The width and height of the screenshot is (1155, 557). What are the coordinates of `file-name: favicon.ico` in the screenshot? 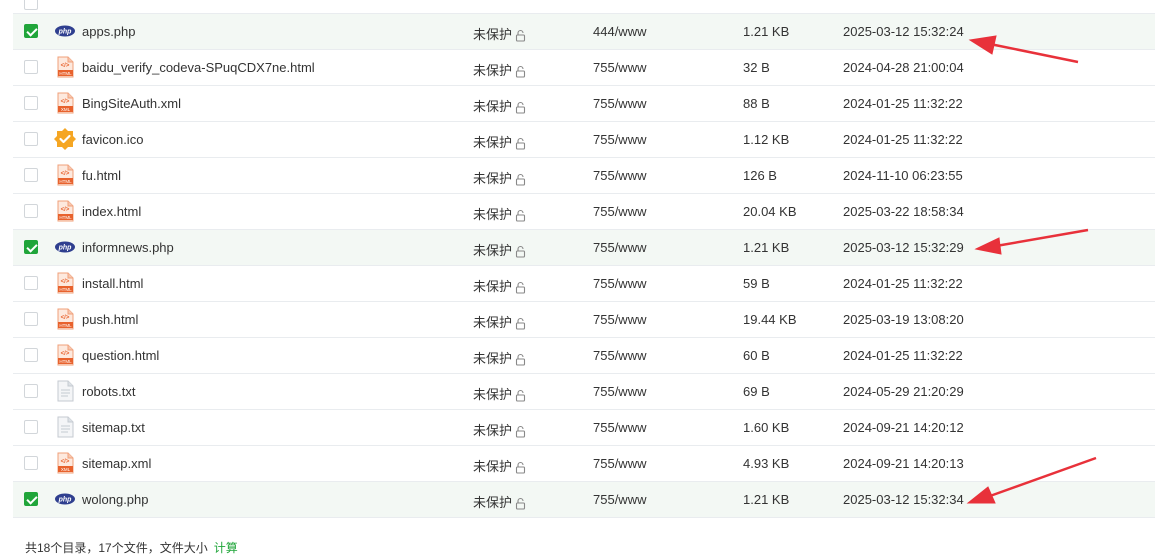 It's located at (112, 139).